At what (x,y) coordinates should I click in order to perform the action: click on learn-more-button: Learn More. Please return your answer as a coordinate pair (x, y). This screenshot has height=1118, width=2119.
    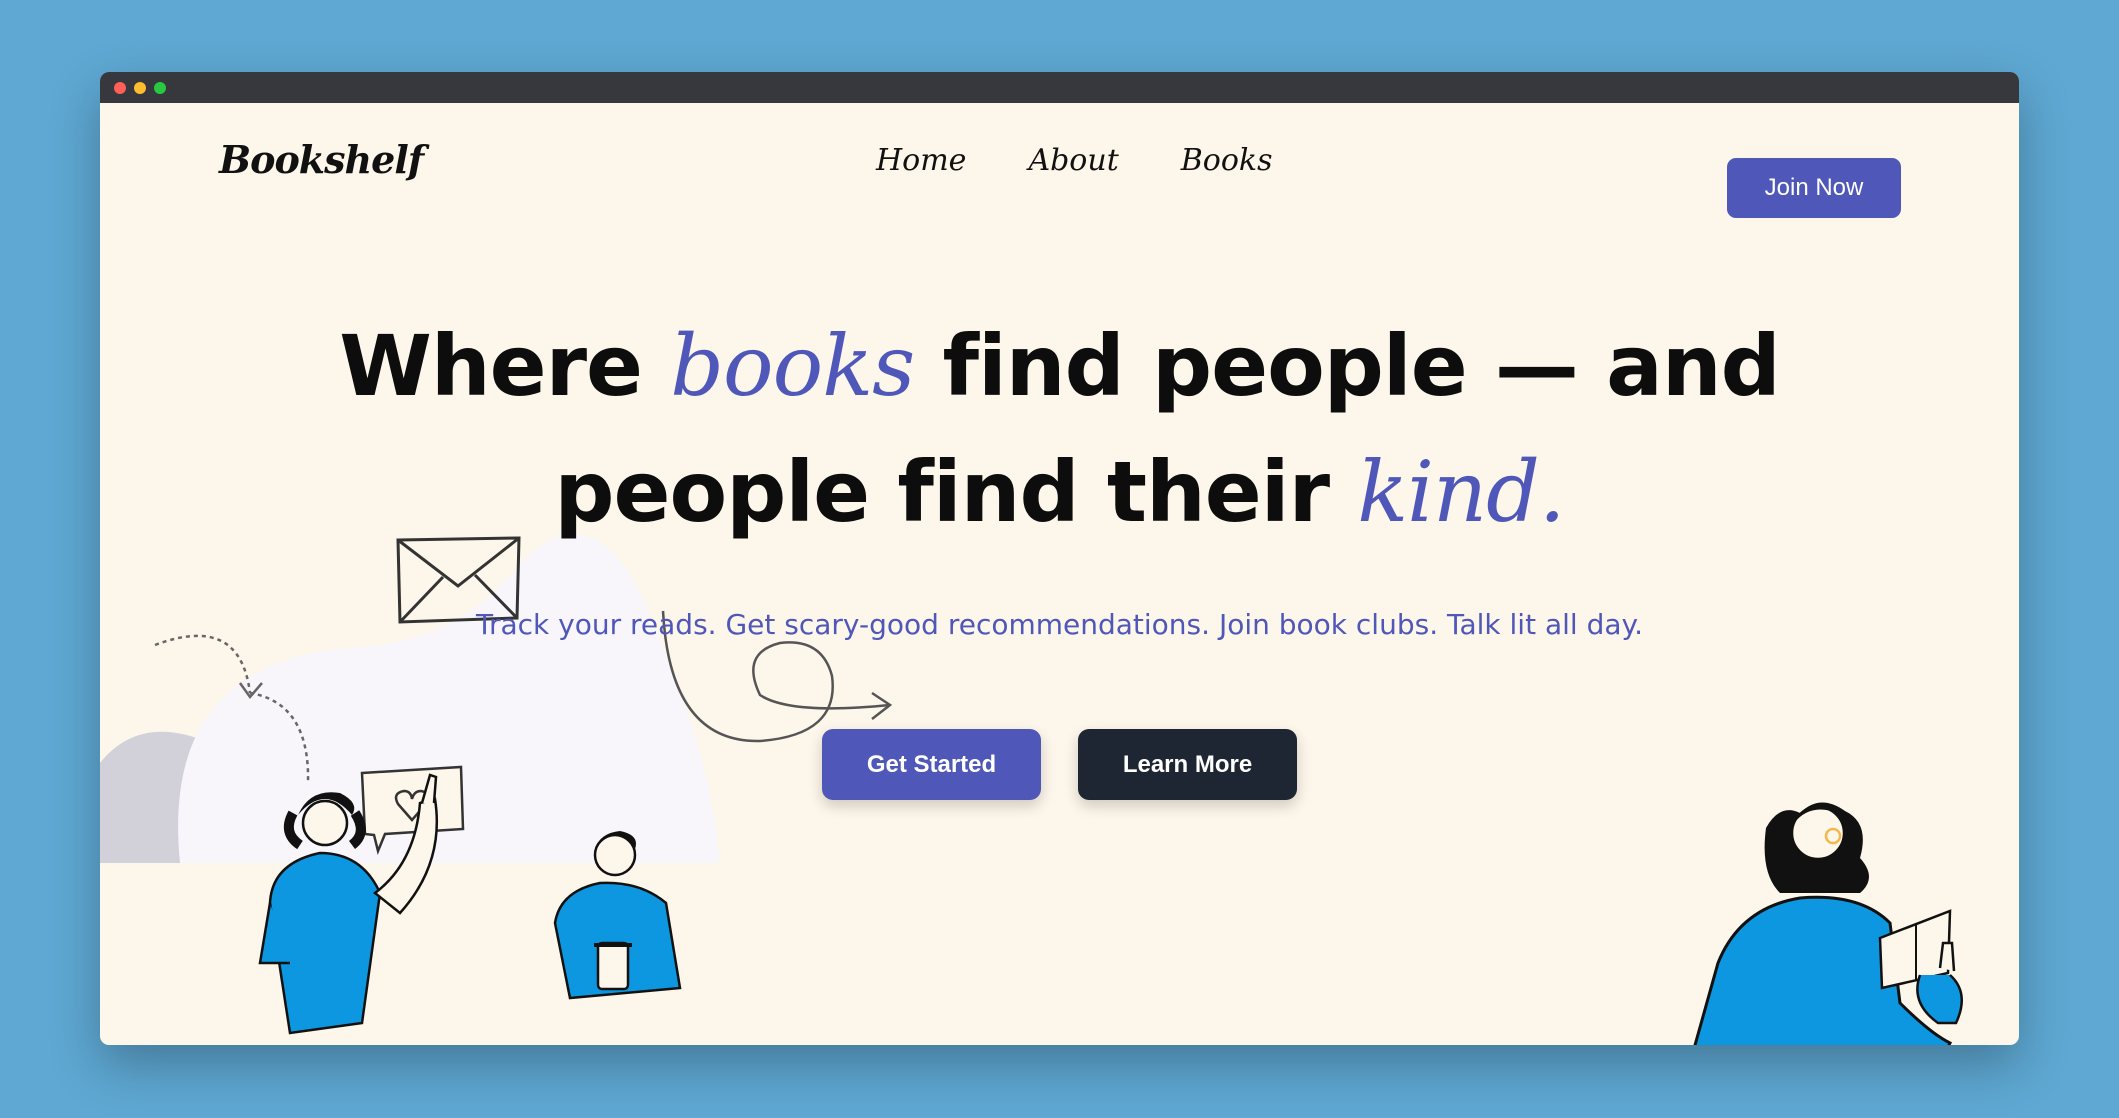
    Looking at the image, I should click on (1187, 764).